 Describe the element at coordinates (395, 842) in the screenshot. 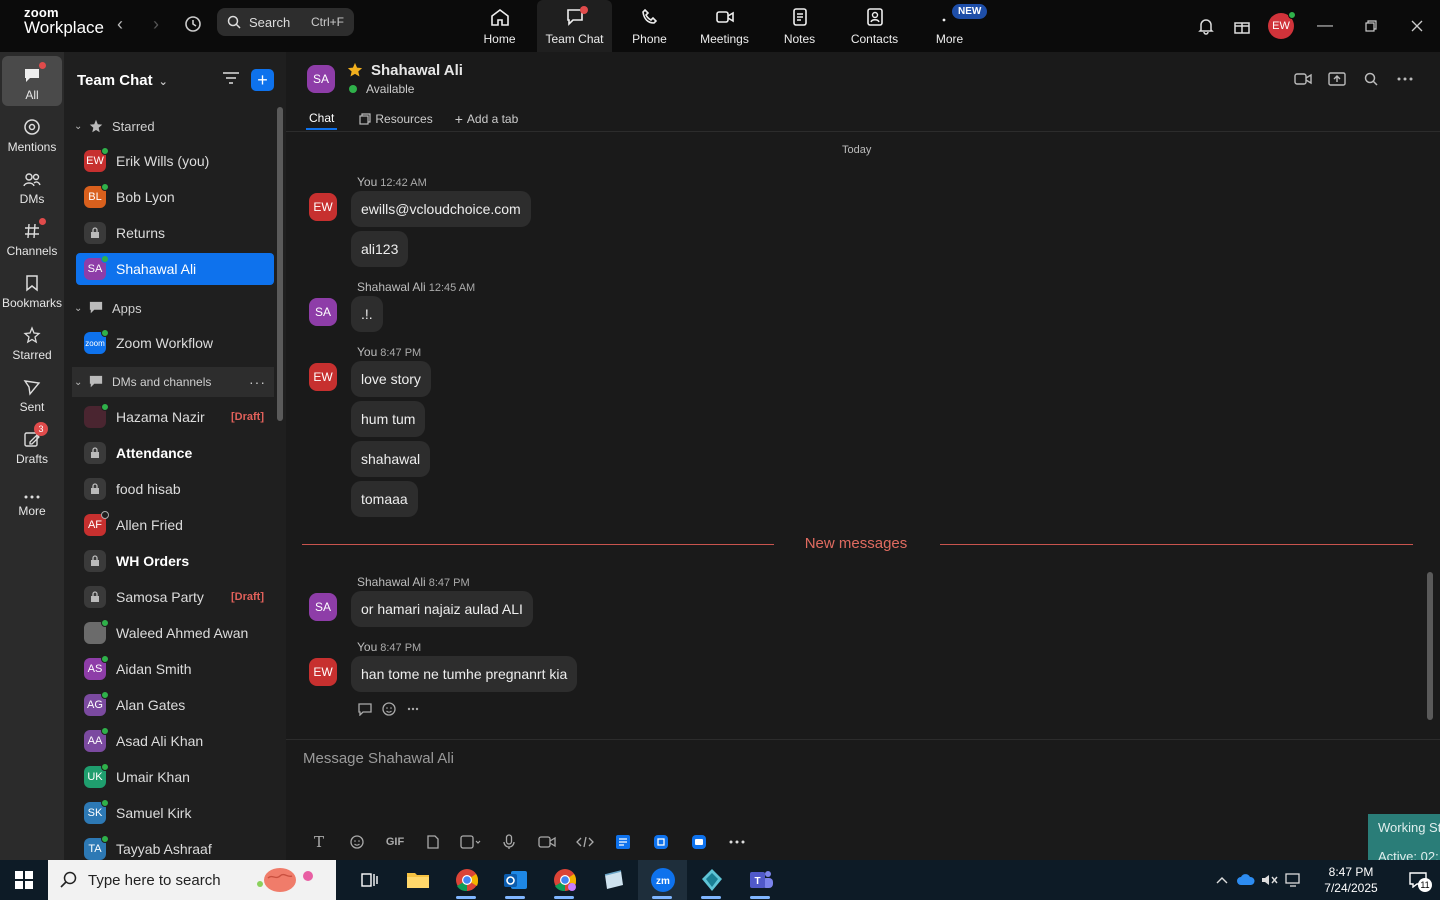

I see `gif-button: GIF` at that location.